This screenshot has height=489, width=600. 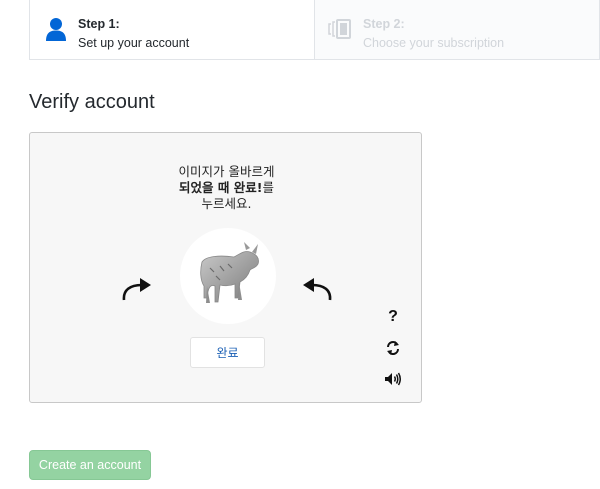 What do you see at coordinates (172, 29) in the screenshot?
I see `step-1: Step 1: Set up your account` at bounding box center [172, 29].